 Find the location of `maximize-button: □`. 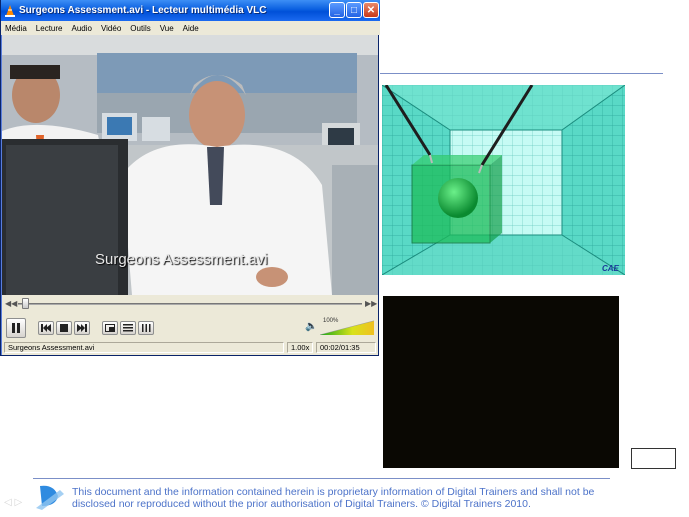

maximize-button: □ is located at coordinates (354, 10).